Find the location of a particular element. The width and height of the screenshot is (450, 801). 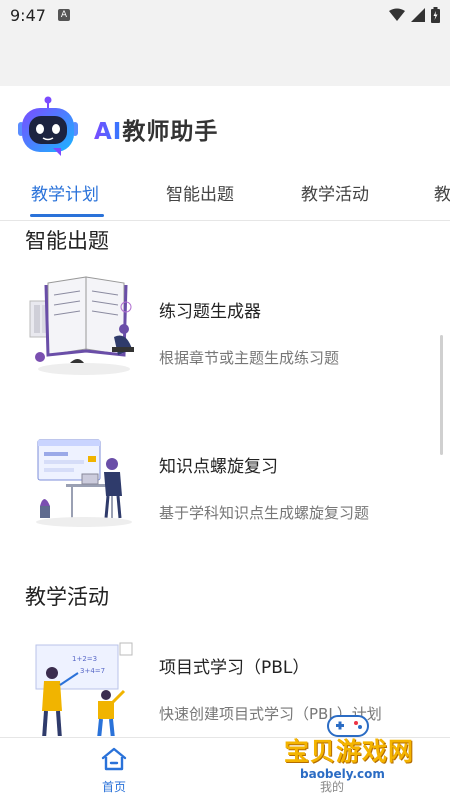

student-reading-illustration is located at coordinates (81, 325).